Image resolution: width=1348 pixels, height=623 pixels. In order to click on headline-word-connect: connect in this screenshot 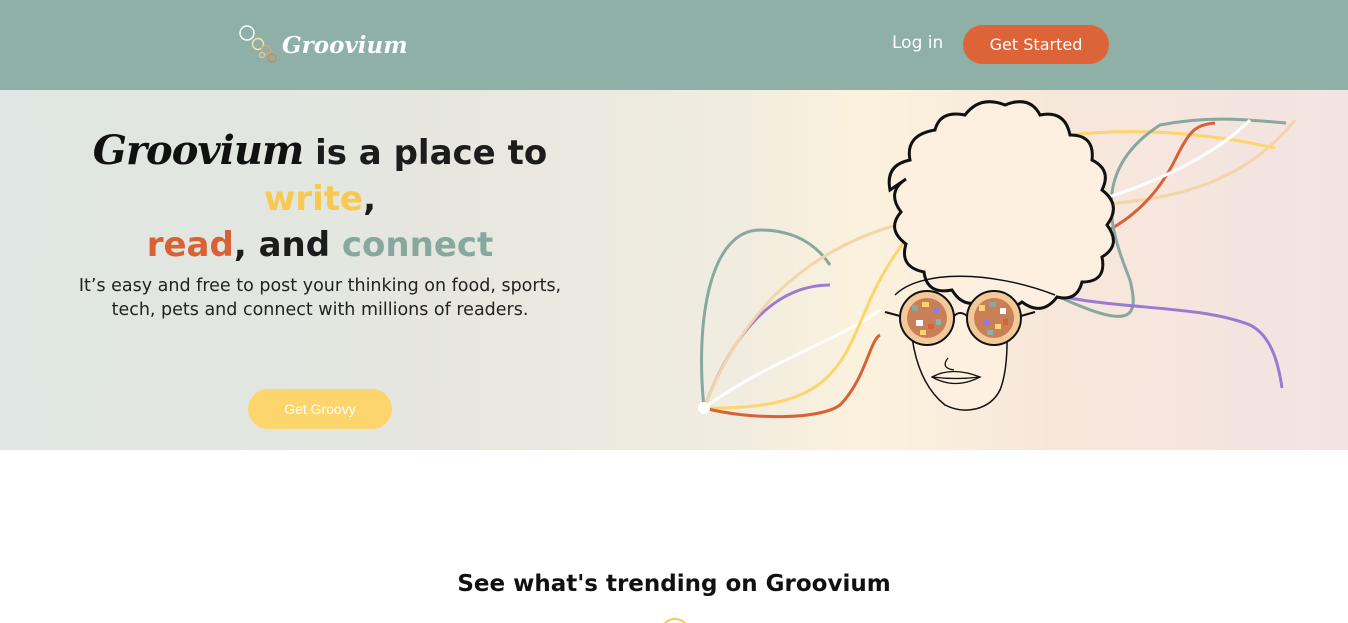, I will do `click(417, 245)`.